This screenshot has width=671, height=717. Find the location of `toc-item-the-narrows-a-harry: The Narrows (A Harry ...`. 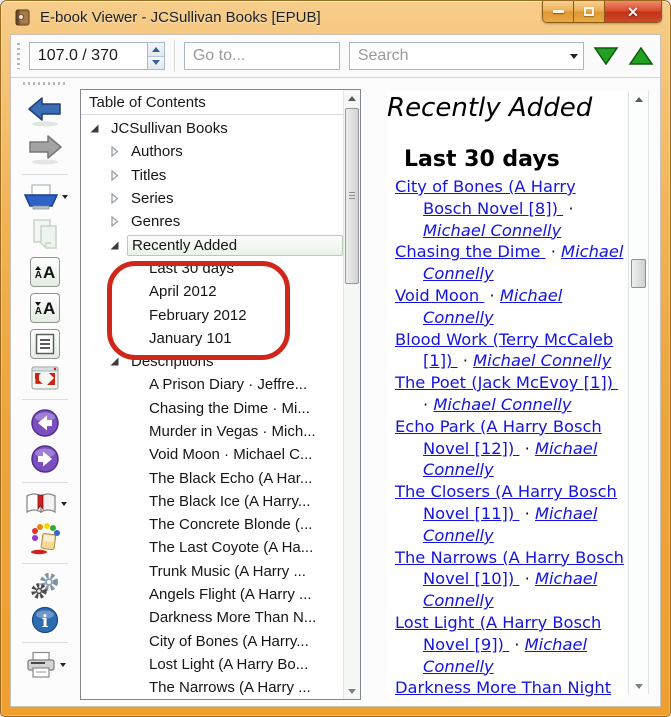

toc-item-the-narrows-a-harry: The Narrows (A Harry ... is located at coordinates (212, 687).